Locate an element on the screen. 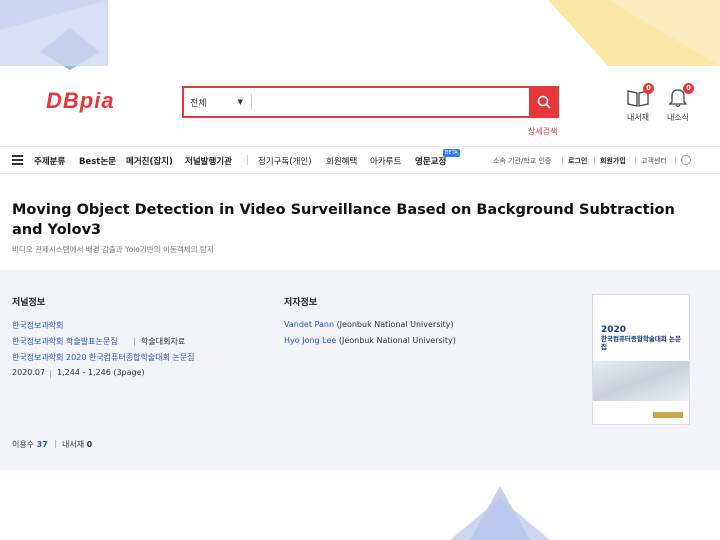 The width and height of the screenshot is (720, 540). cover-publisher-mark is located at coordinates (668, 415).